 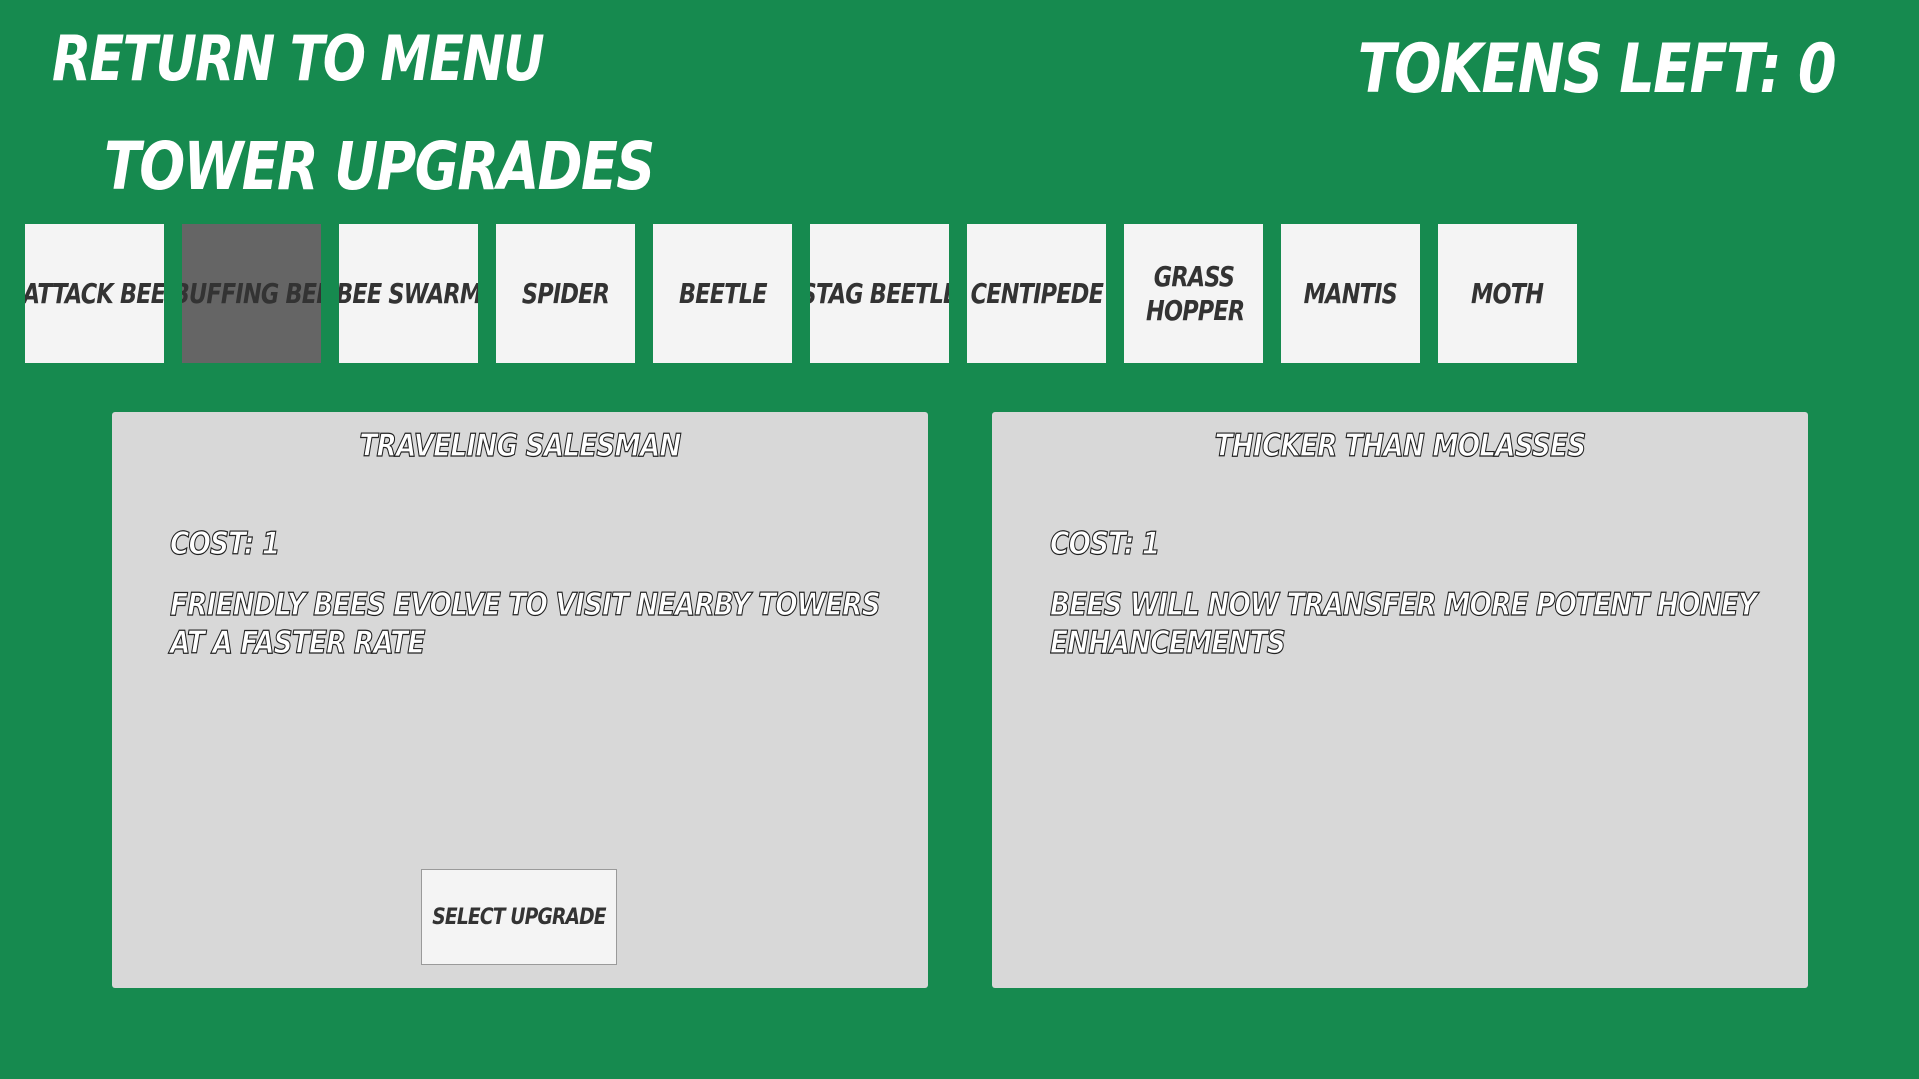 I want to click on tab-label: Stag Beetle, so click(x=879, y=293).